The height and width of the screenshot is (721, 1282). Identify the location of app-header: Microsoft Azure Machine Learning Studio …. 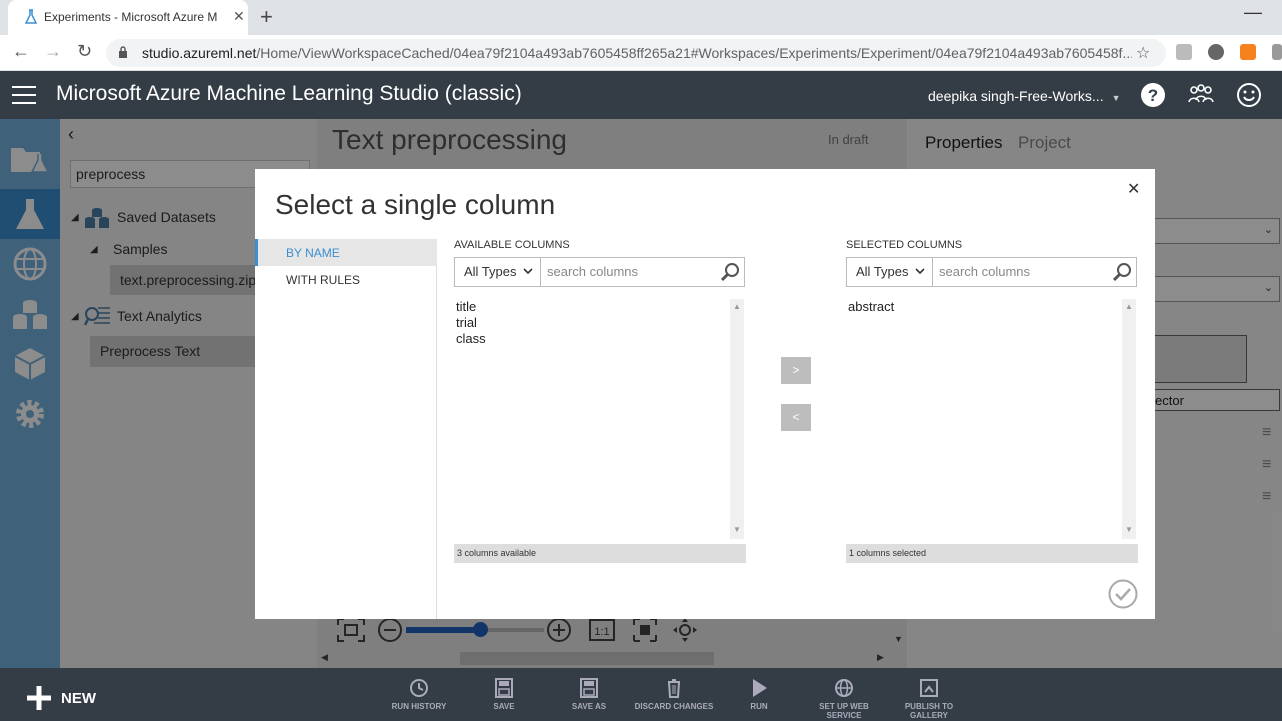
(641, 95).